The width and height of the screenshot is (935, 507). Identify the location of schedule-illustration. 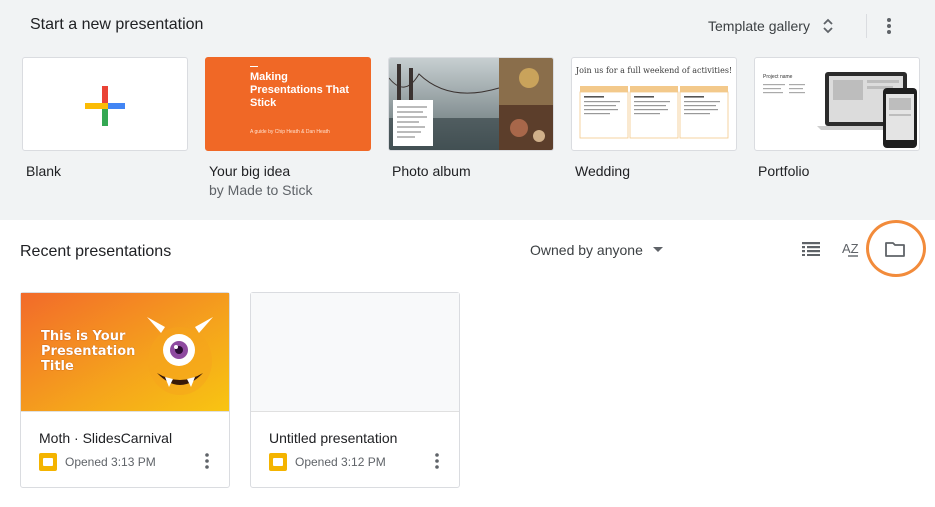
(654, 112).